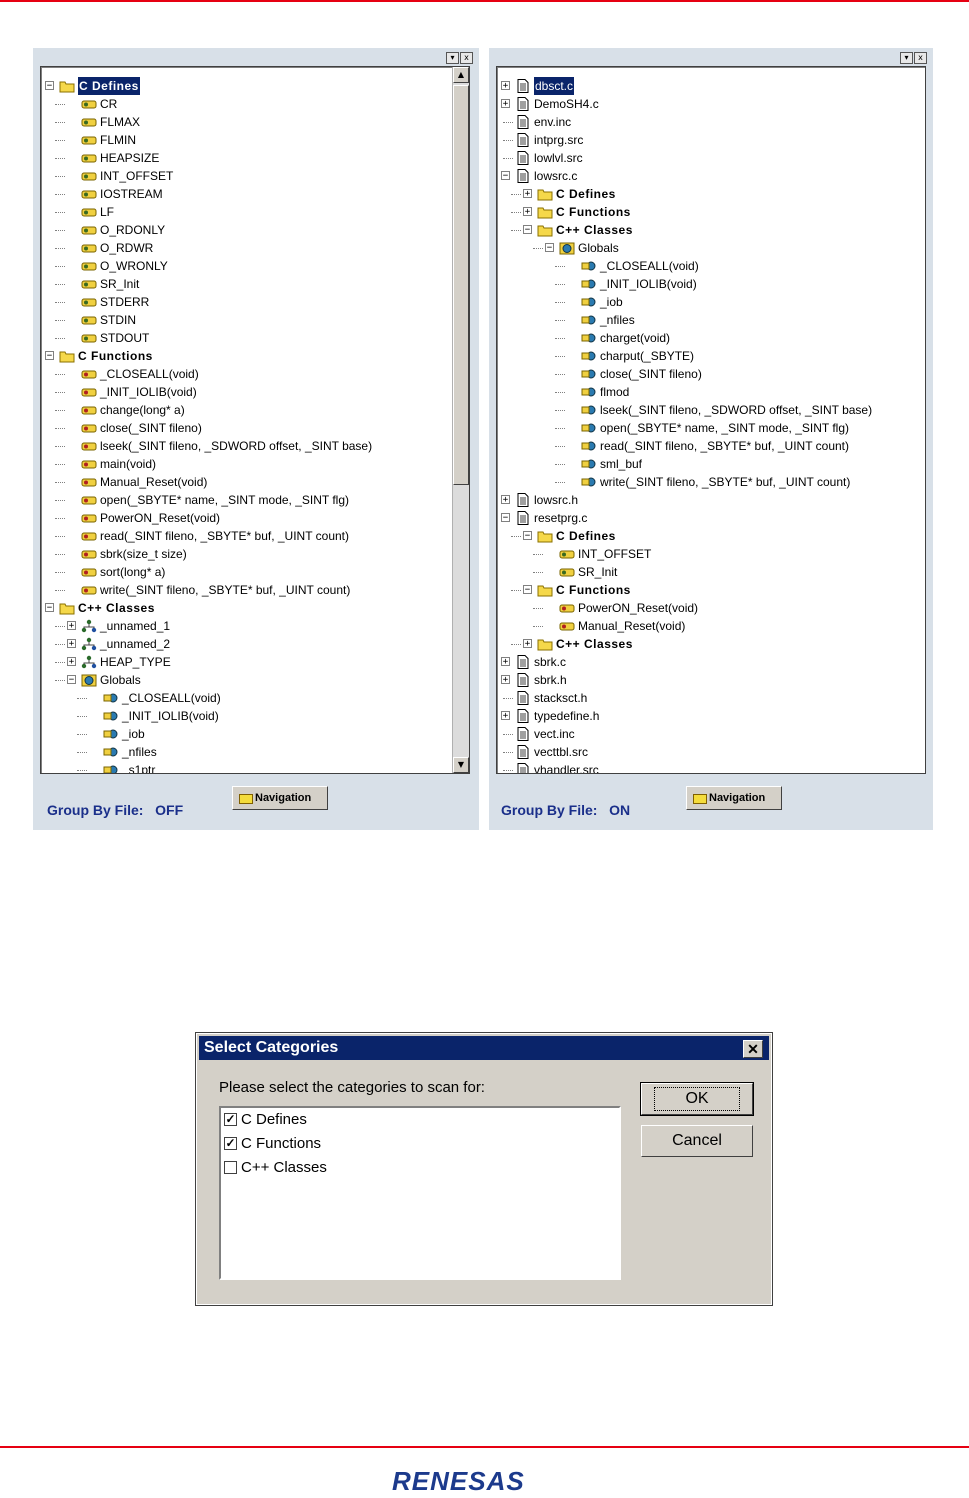  Describe the element at coordinates (255, 140) in the screenshot. I see `tree-node: FLMIN` at that location.